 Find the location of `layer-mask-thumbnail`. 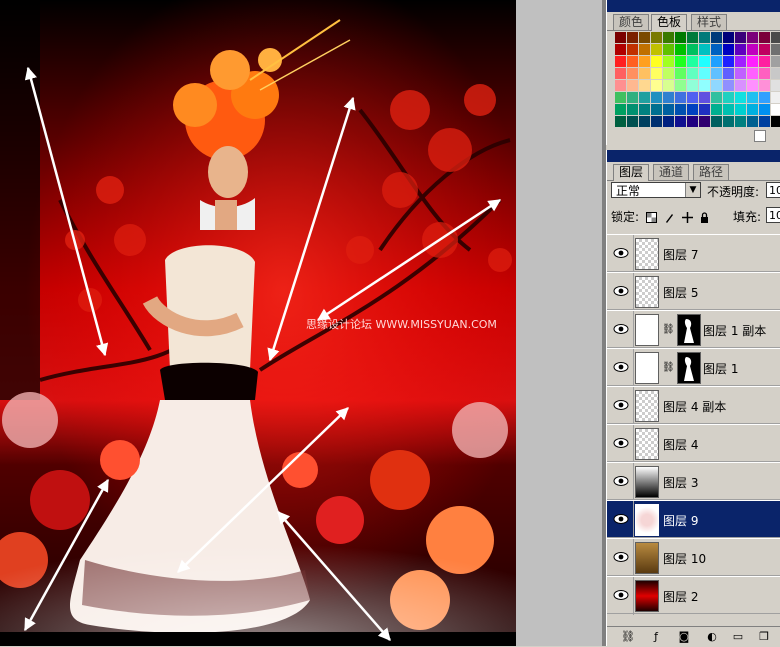

layer-mask-thumbnail is located at coordinates (689, 330).